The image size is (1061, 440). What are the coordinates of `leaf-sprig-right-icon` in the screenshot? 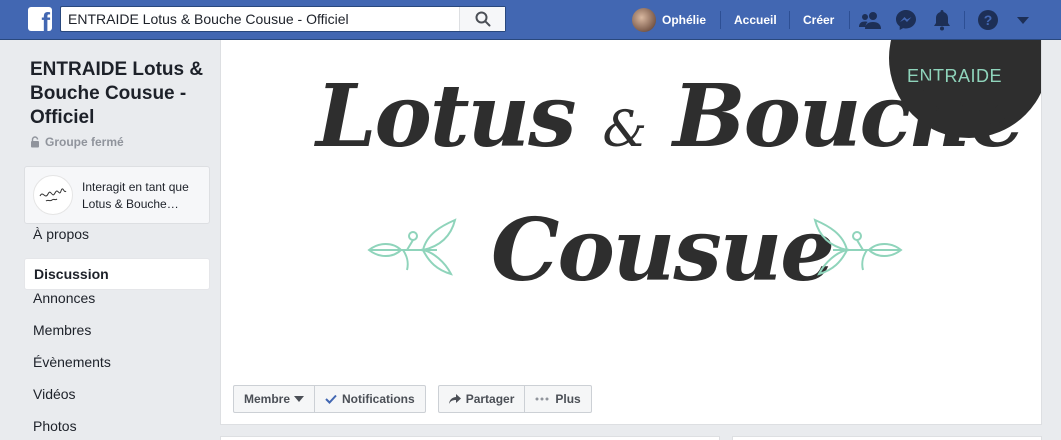 It's located at (858, 247).